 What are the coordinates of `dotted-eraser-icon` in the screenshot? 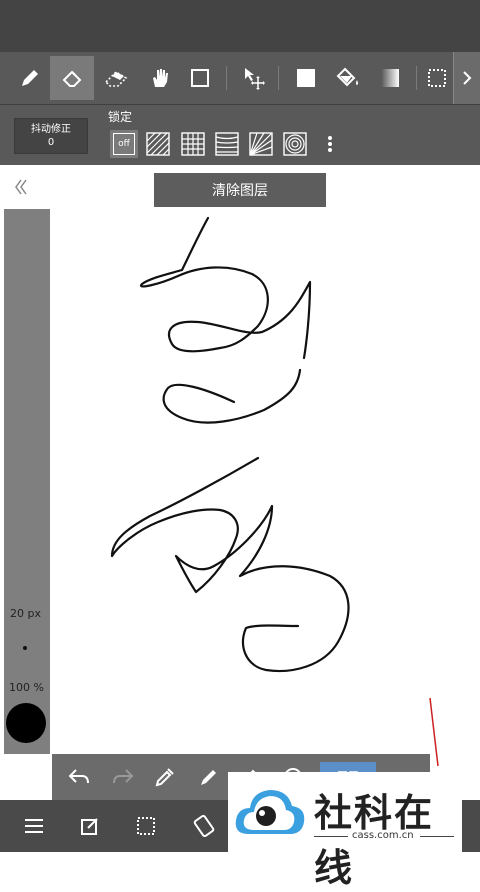 It's located at (116, 78).